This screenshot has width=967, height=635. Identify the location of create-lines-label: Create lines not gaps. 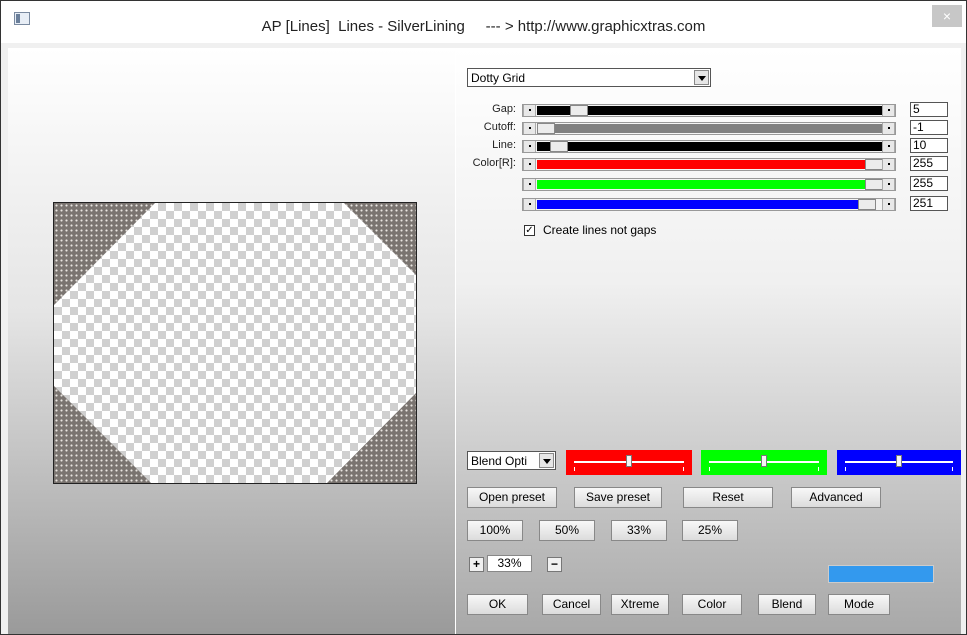
(600, 230).